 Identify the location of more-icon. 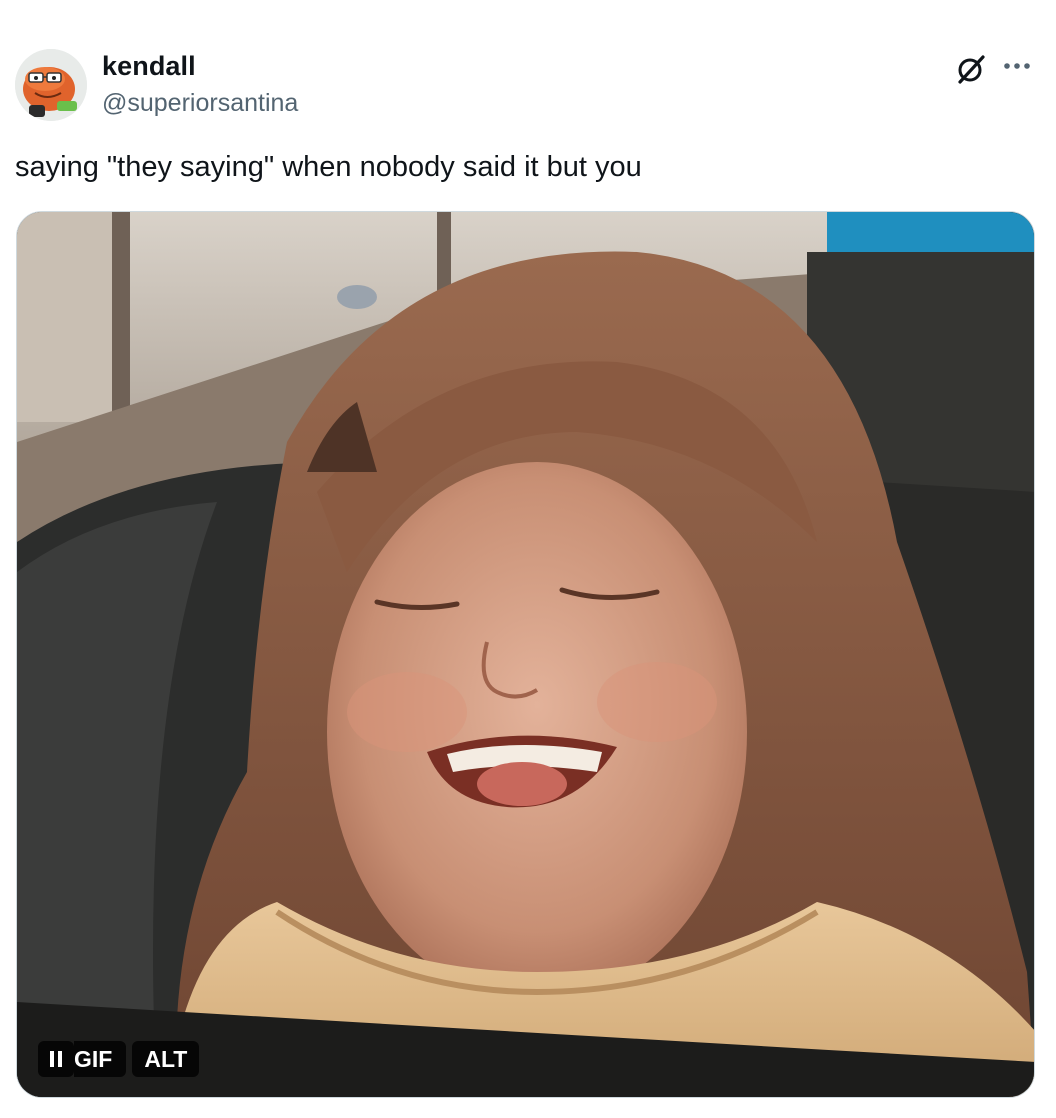
(1017, 69).